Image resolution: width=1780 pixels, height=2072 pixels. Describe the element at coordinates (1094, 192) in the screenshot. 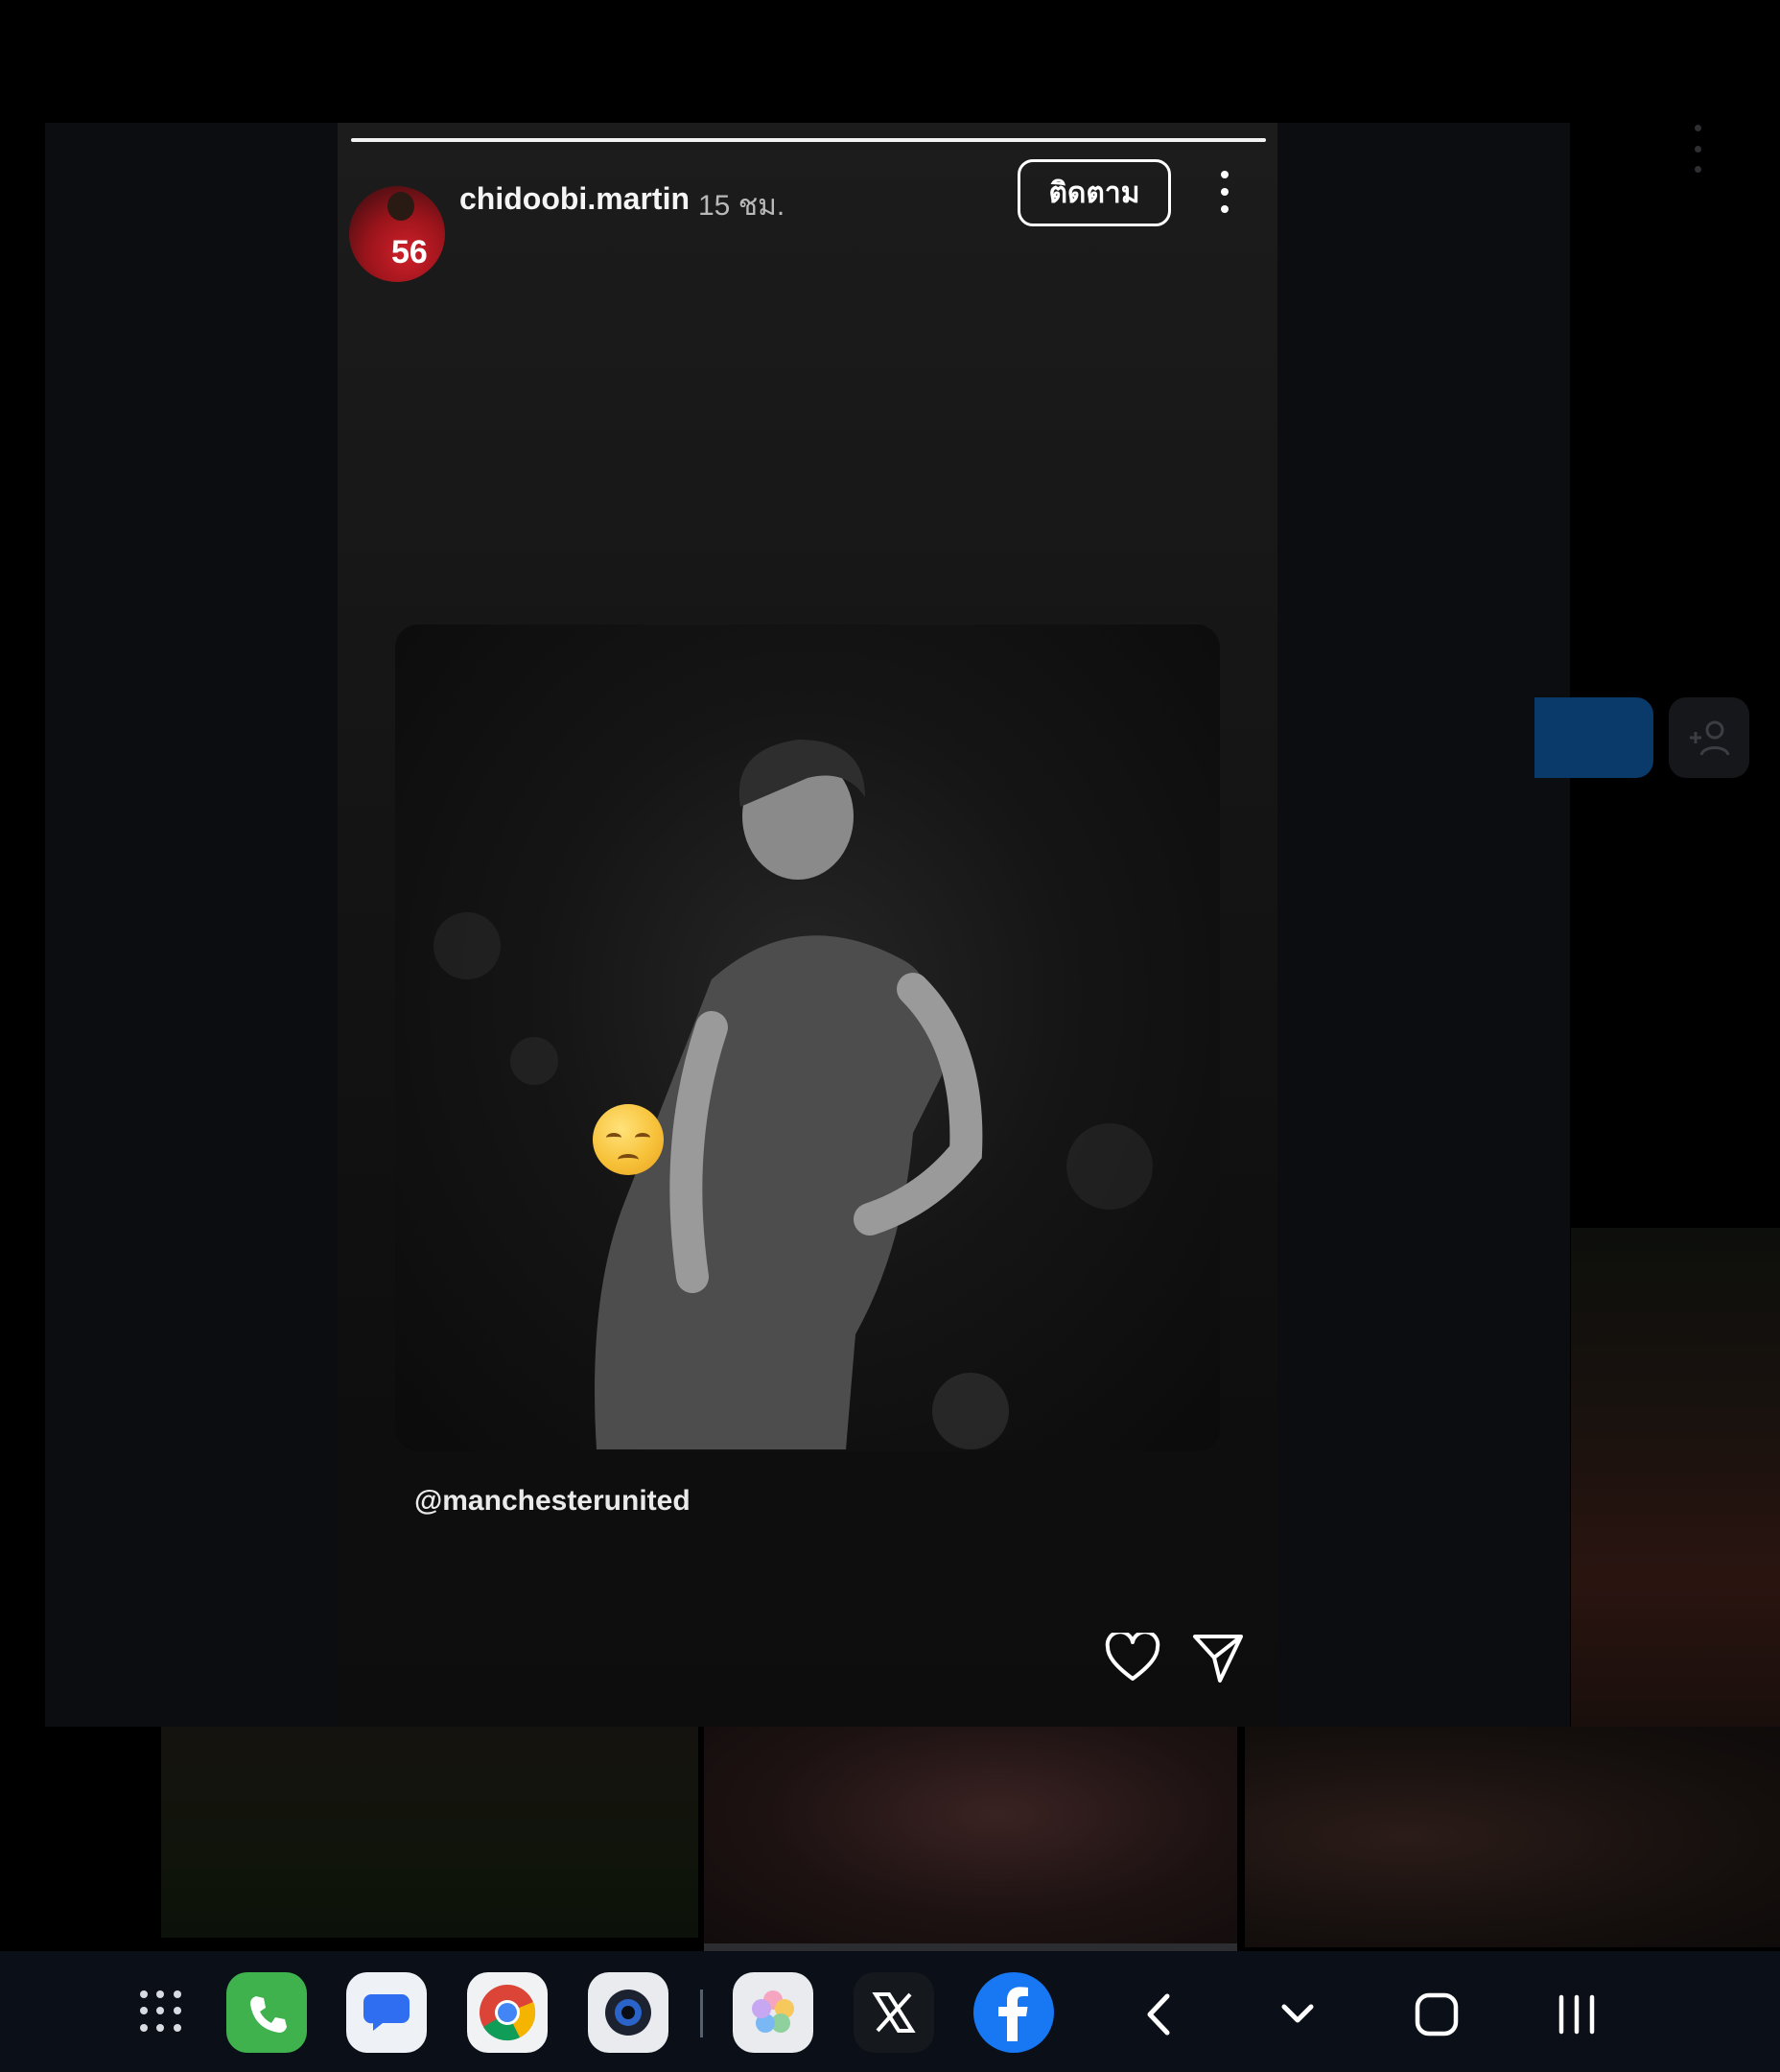

I see `follow-button: ติดตาม` at that location.